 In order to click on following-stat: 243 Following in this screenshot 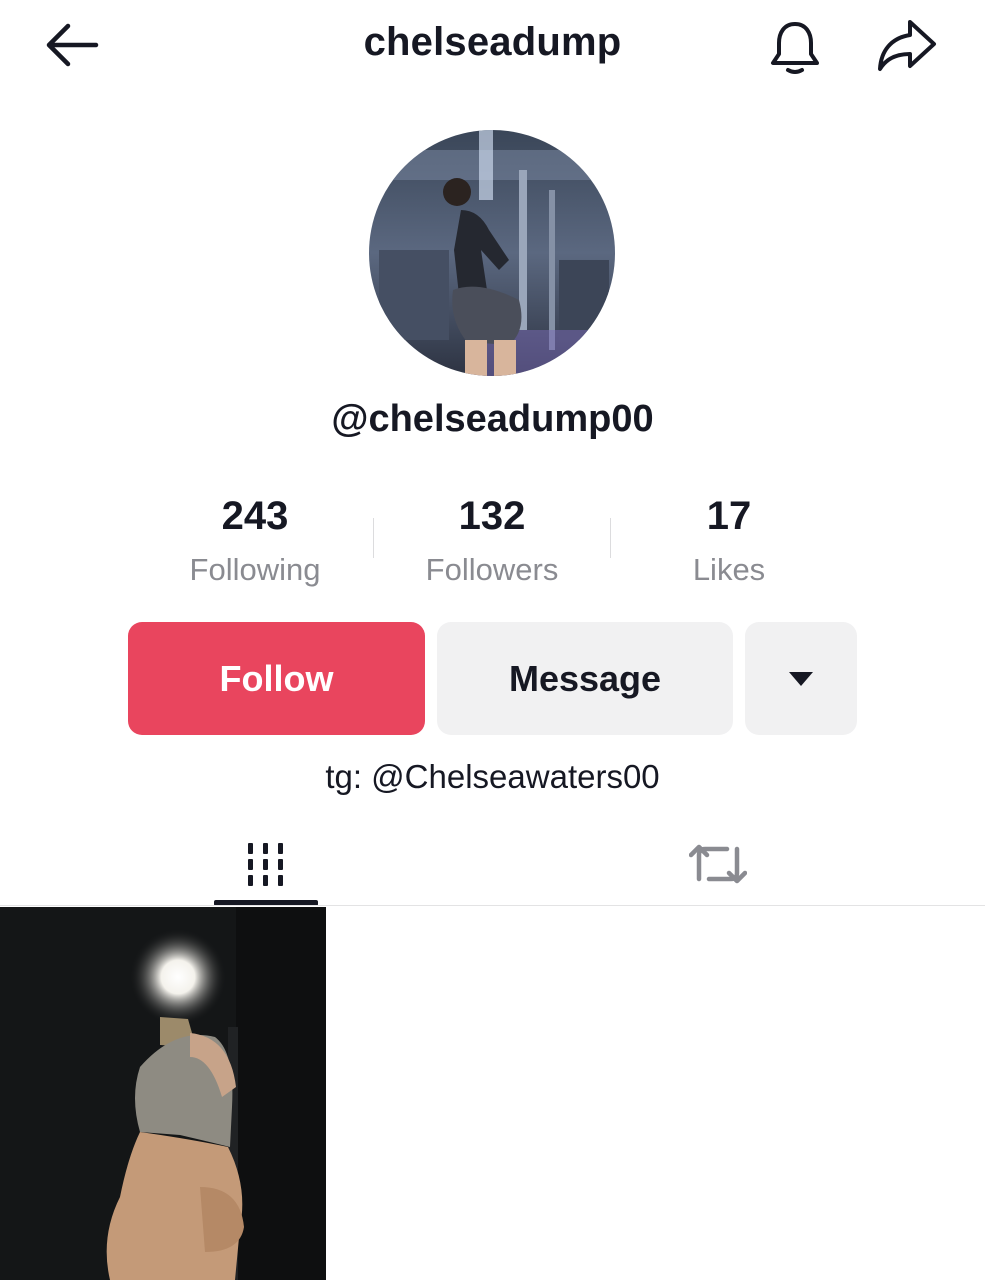, I will do `click(255, 542)`.